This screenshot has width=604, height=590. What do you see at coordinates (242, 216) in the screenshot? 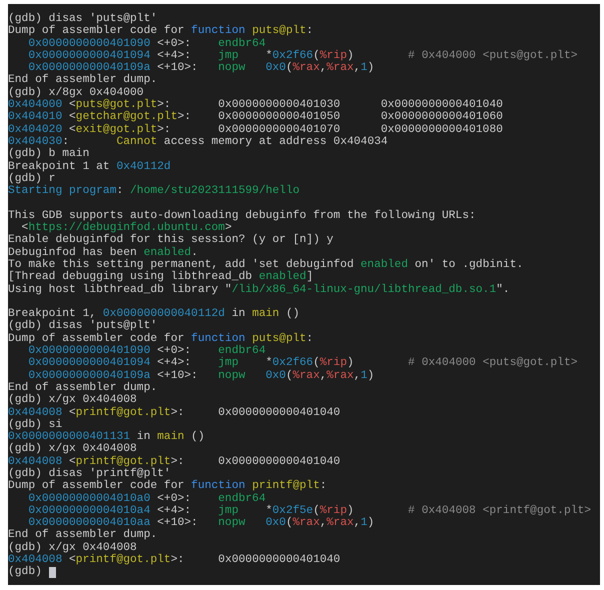
I see `terminal-line: This GDB supports auto-downloading debuginfo from the following URLs:` at bounding box center [242, 216].